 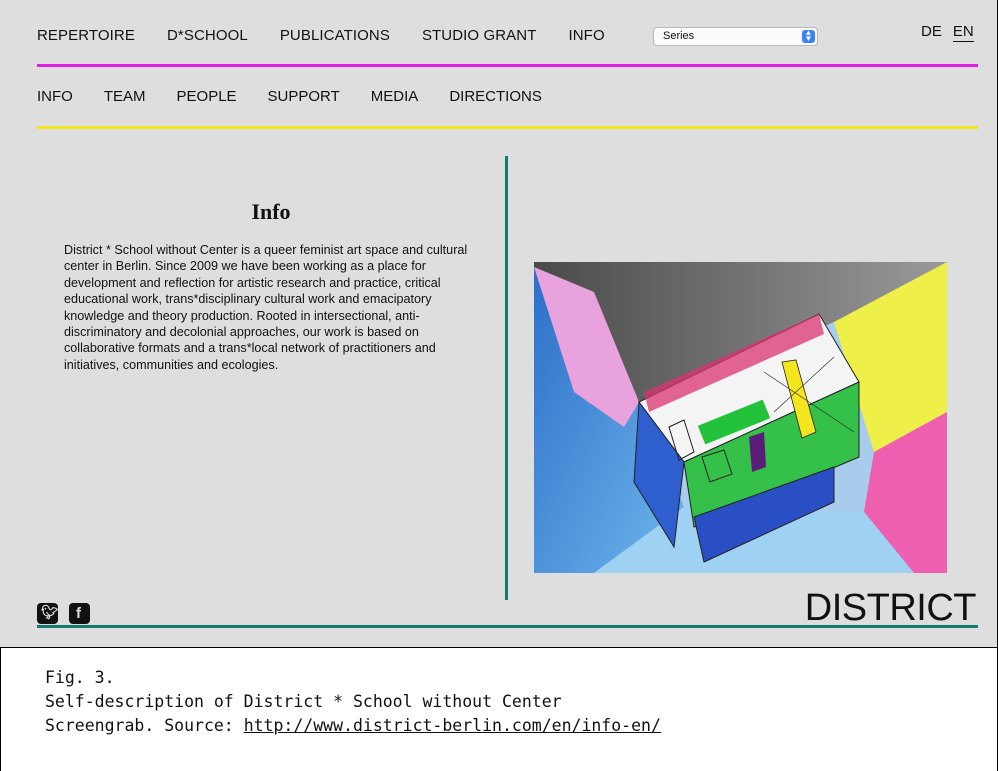 I want to click on subnav-support: SUPPORT, so click(x=304, y=96).